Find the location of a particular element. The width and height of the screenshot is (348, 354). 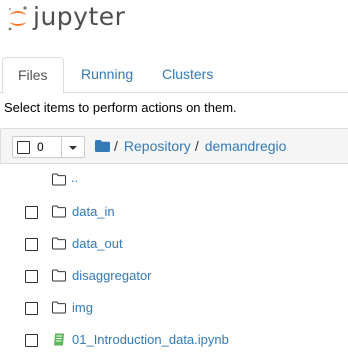

list-item: data_out is located at coordinates (174, 244).